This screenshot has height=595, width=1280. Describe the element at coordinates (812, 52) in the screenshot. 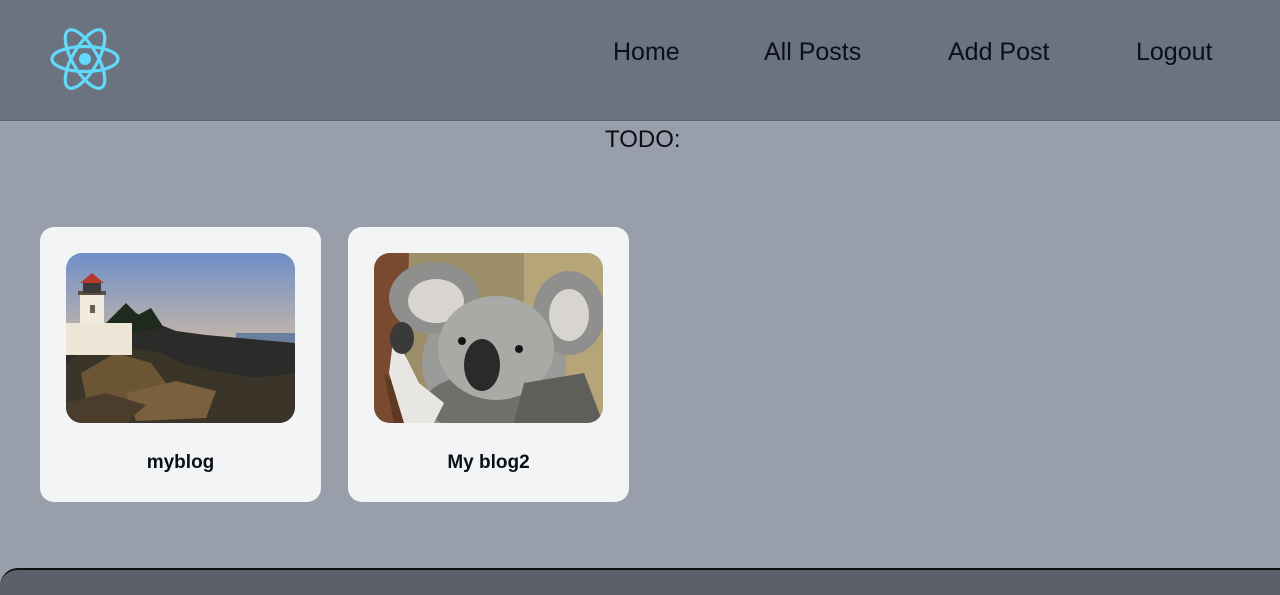

I see `nav-all-posts-link: All Posts` at that location.